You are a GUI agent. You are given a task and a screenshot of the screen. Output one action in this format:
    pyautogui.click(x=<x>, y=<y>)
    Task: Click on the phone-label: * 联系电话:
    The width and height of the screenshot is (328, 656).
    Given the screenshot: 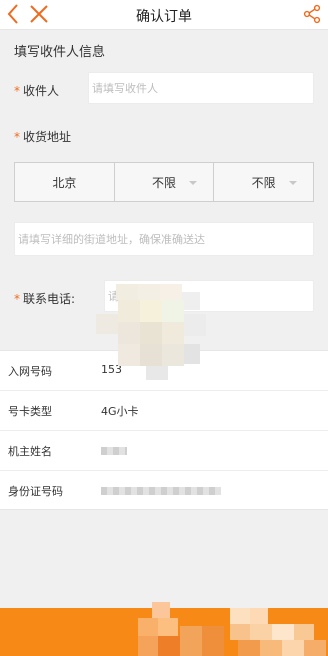 What is the action you would take?
    pyautogui.click(x=45, y=299)
    